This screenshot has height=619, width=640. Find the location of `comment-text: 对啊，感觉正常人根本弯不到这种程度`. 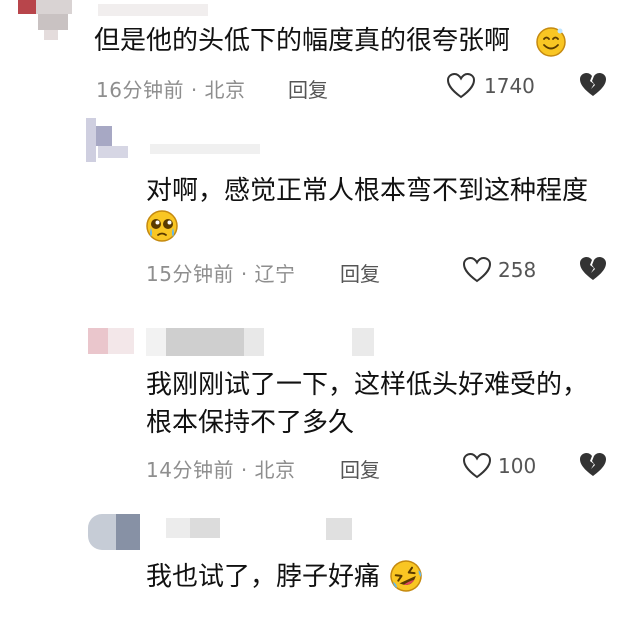

comment-text: 对啊，感觉正常人根本弯不到这种程度 is located at coordinates (367, 191).